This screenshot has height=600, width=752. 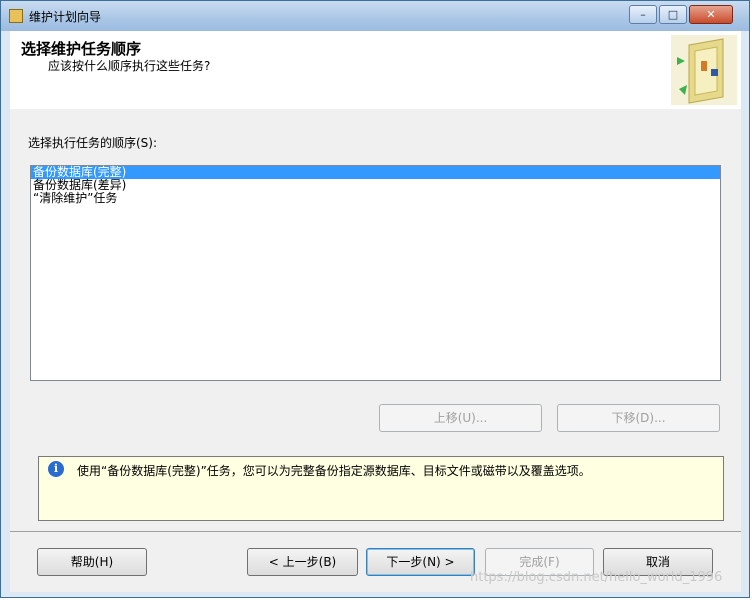 I want to click on app-icon, so click(x=16, y=16).